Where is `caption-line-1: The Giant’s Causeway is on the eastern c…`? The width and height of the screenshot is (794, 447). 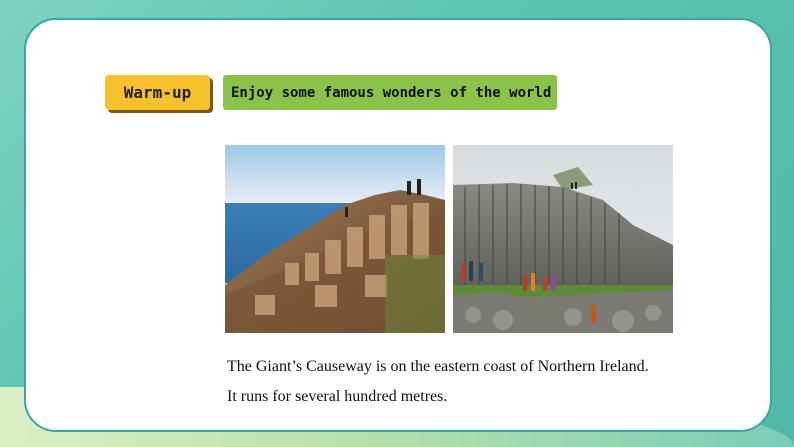 caption-line-1: The Giant’s Causeway is on the eastern c… is located at coordinates (438, 366).